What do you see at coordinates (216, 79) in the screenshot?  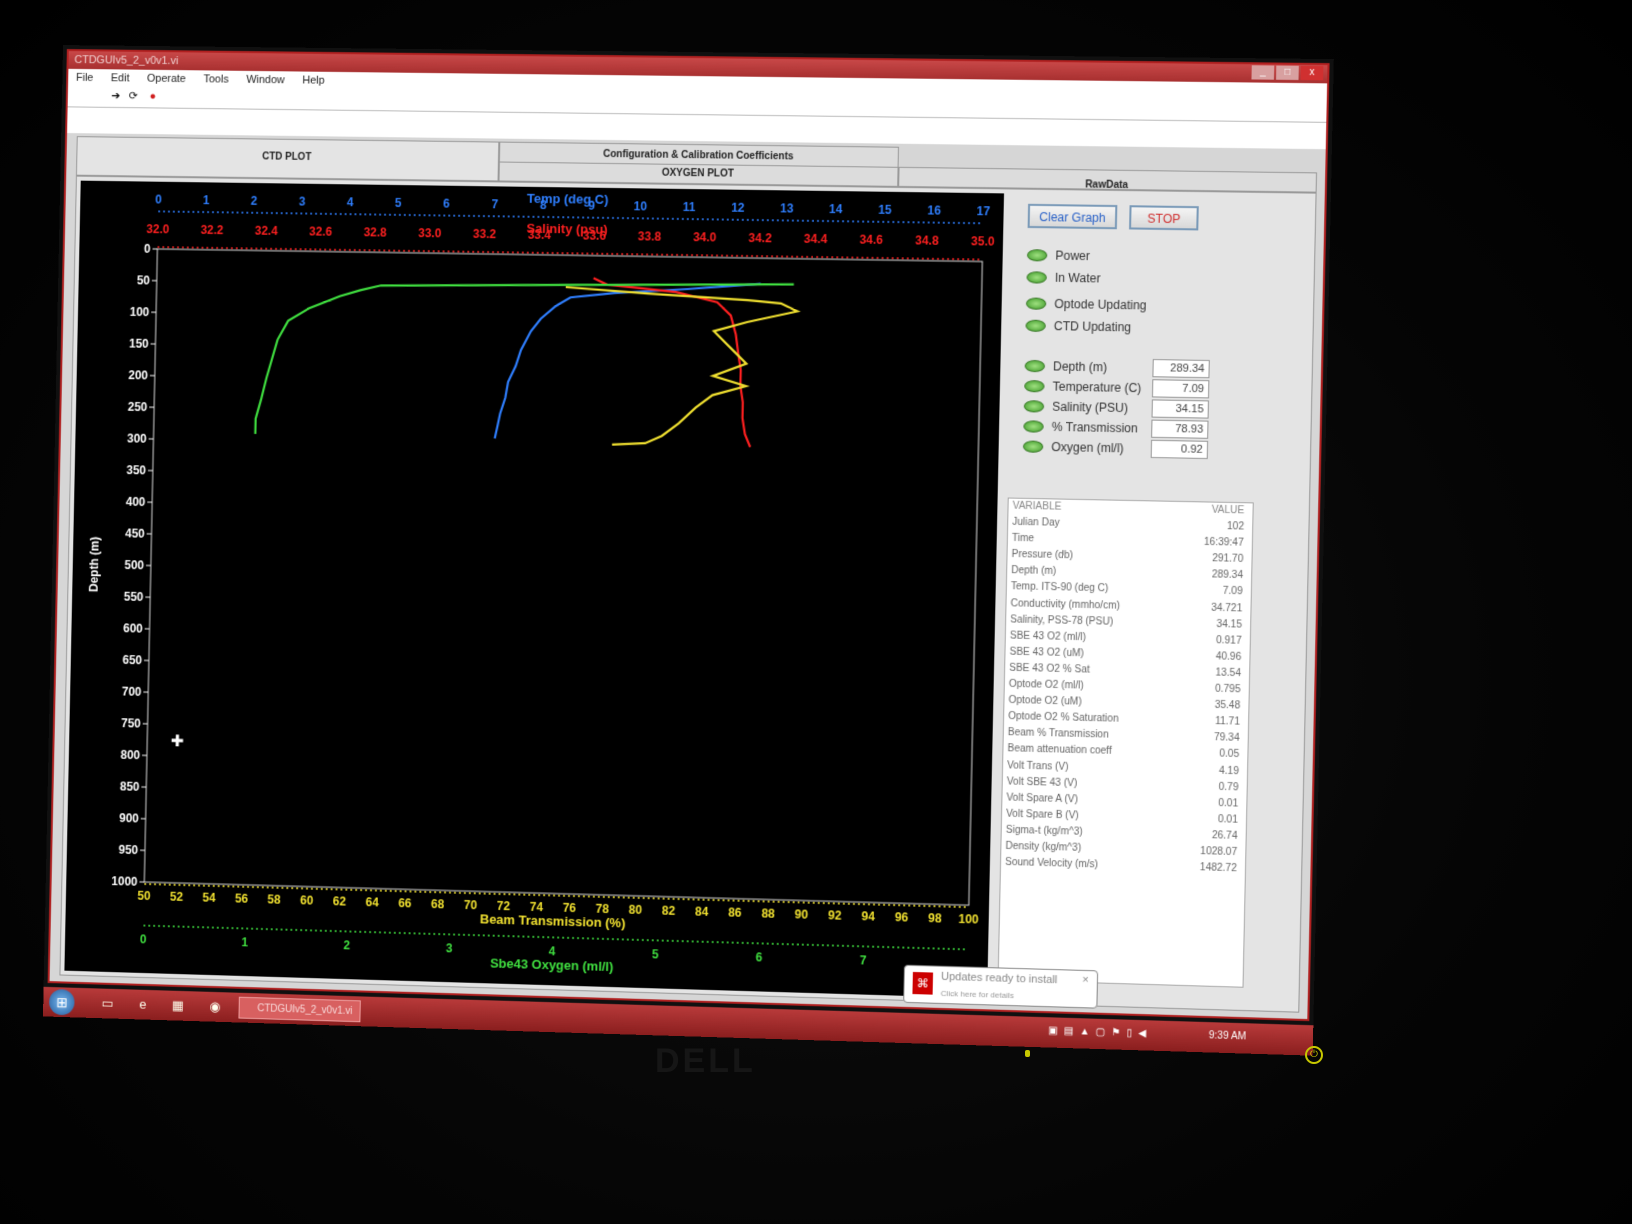 I see `menu-tools: Tools` at bounding box center [216, 79].